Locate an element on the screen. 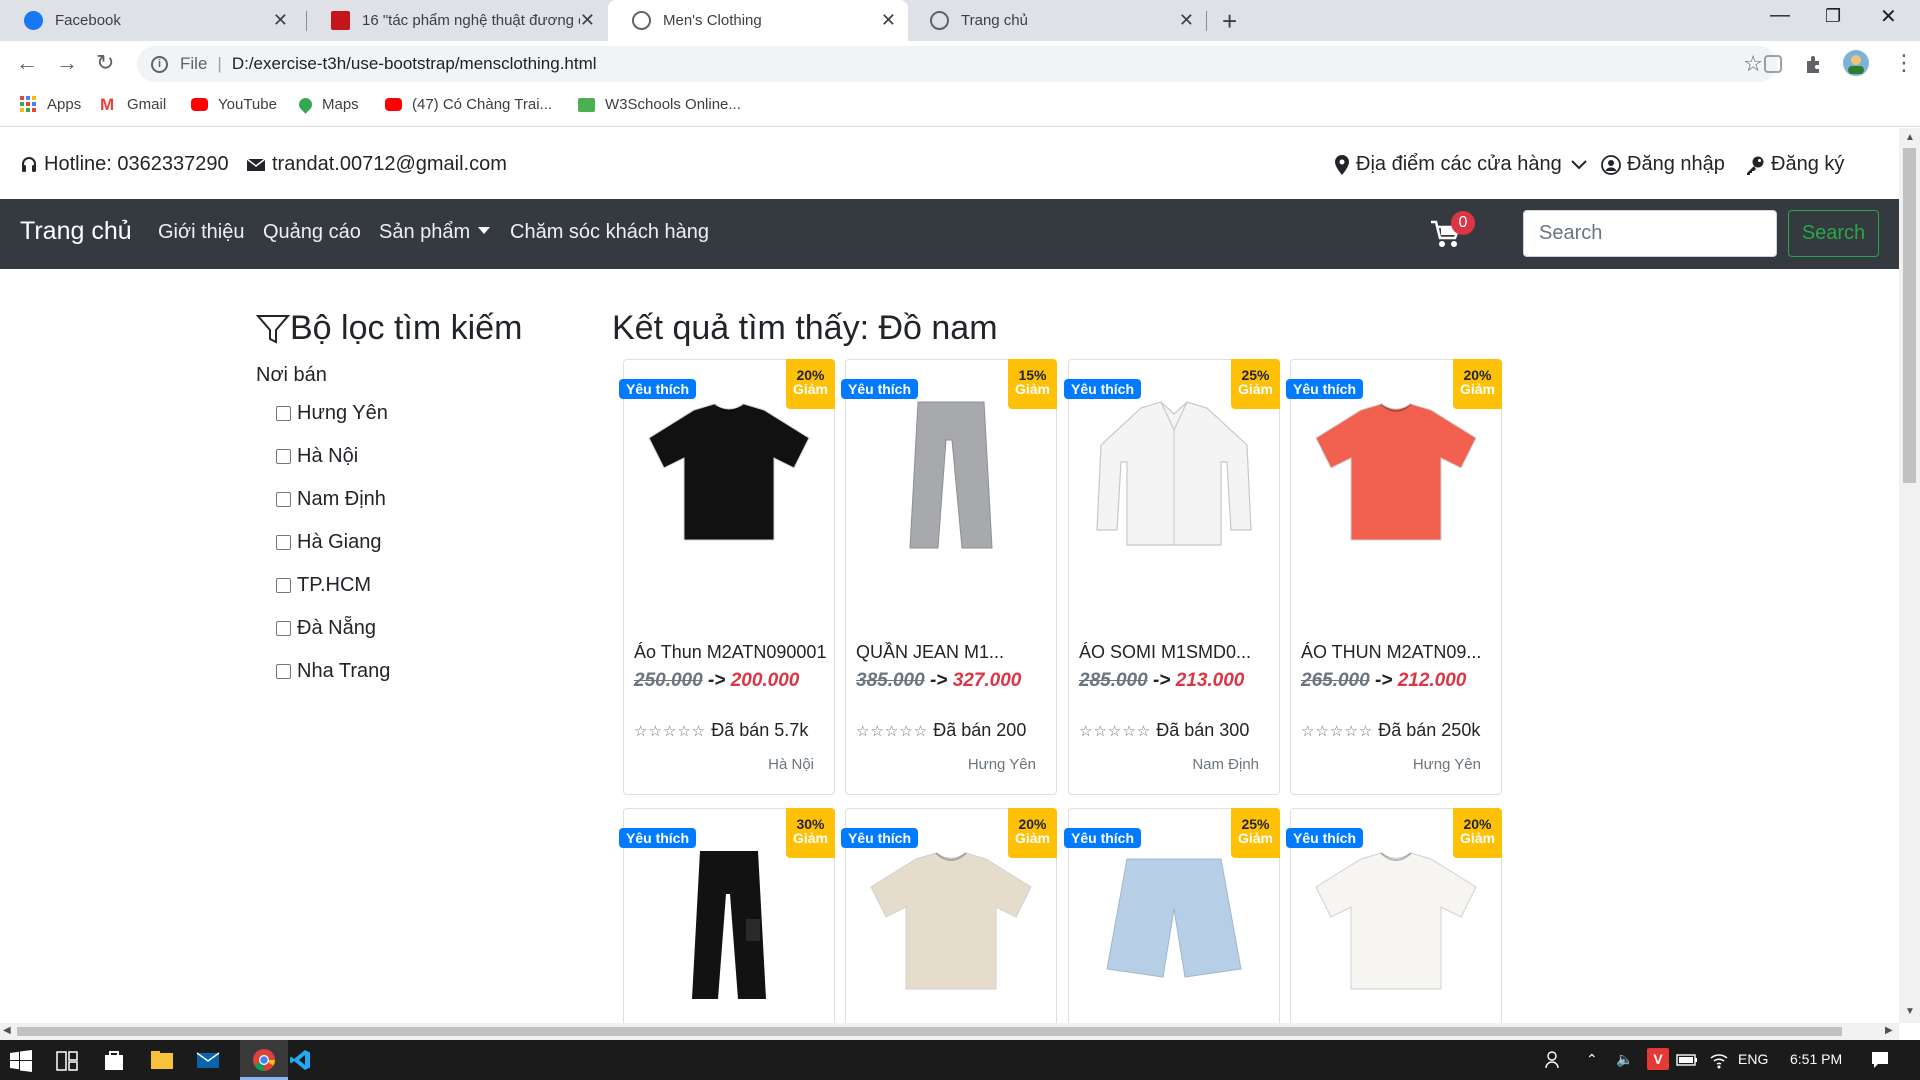  battery-icon is located at coordinates (1687, 1060).